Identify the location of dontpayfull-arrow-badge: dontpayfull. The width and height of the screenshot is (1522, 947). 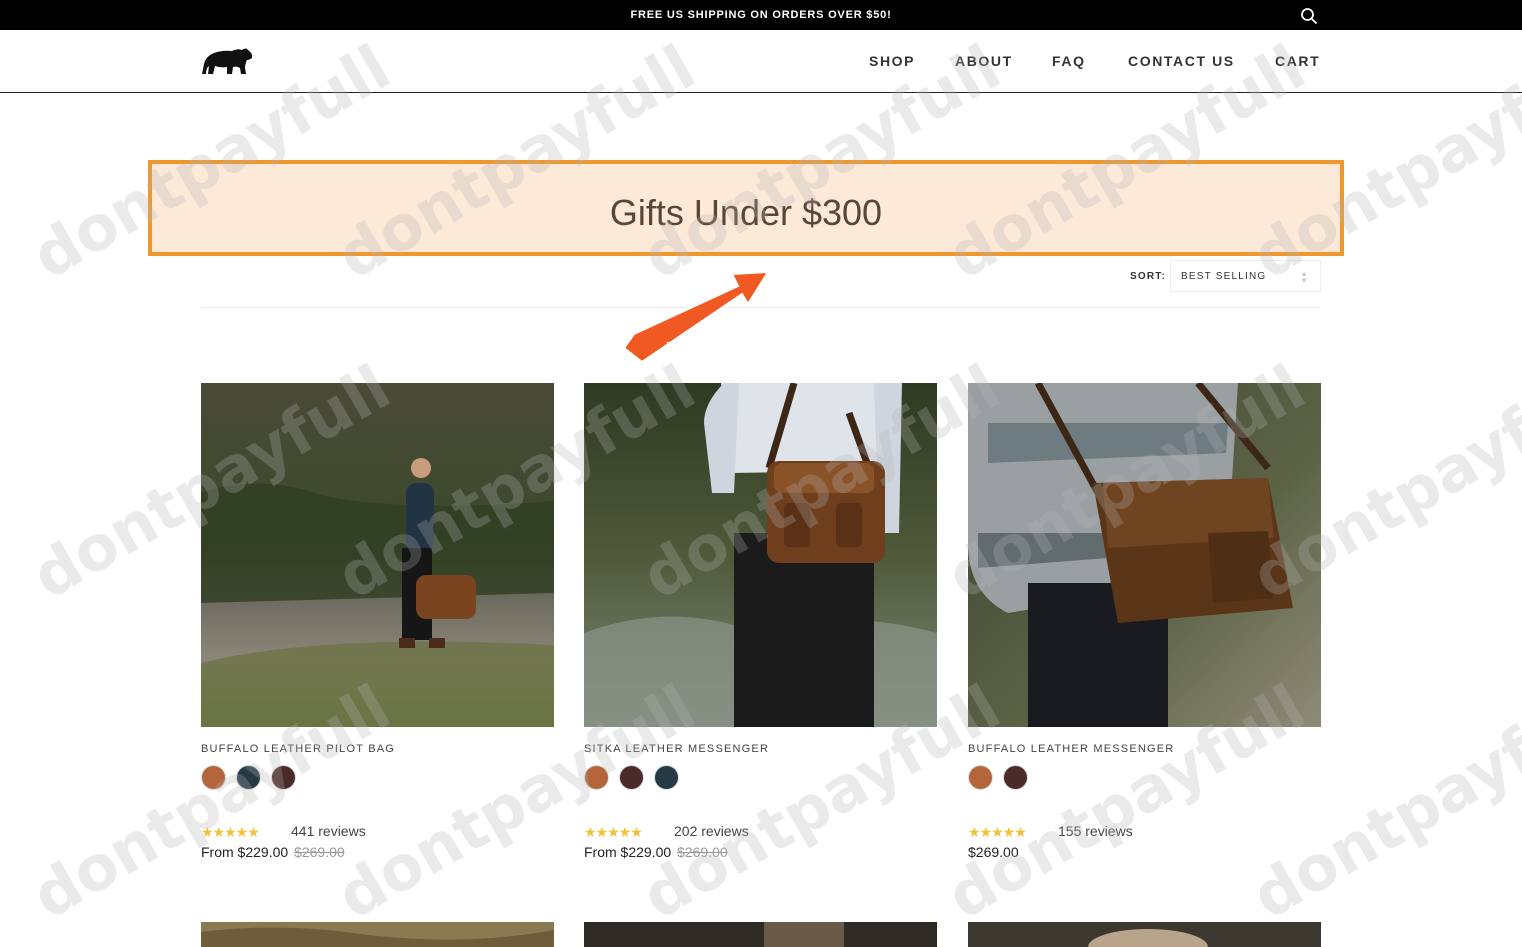
(696, 317).